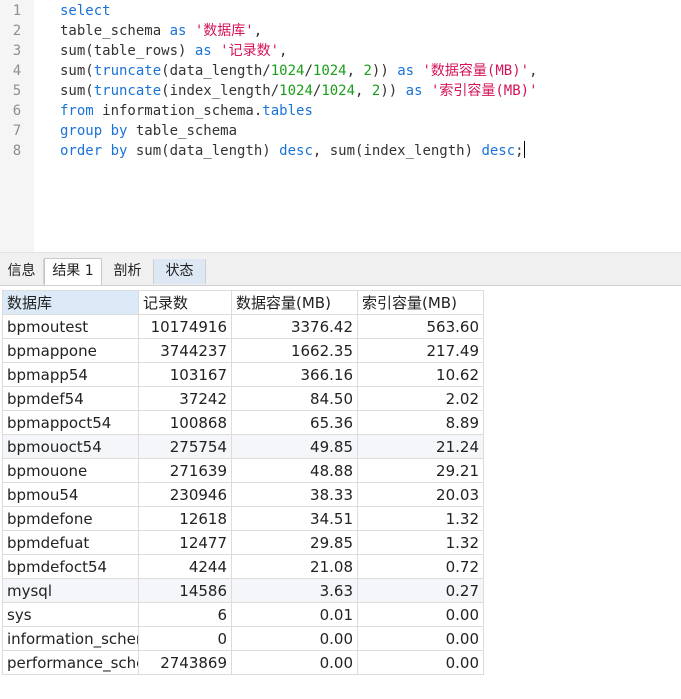 The width and height of the screenshot is (681, 699). What do you see at coordinates (128, 271) in the screenshot?
I see `tab-profile: 剖析` at bounding box center [128, 271].